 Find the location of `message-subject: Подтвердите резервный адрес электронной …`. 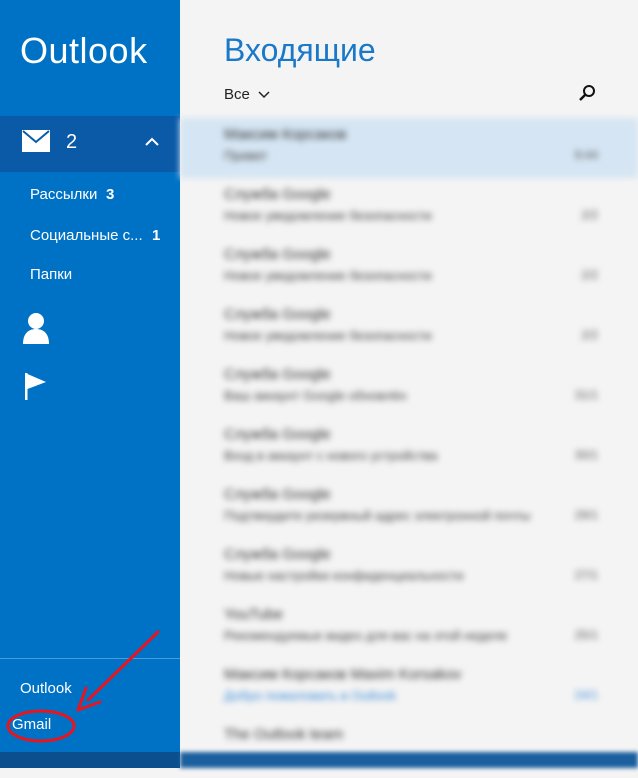

message-subject: Подтвердите резервный адрес электронной … is located at coordinates (377, 515).